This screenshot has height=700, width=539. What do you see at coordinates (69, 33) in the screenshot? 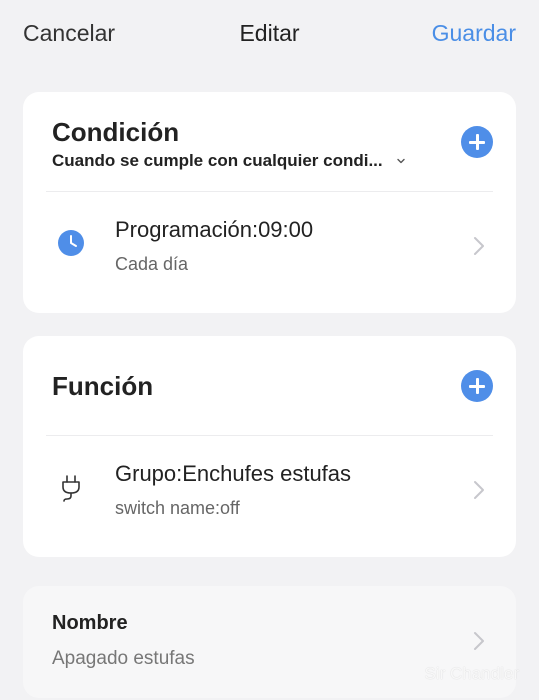
I see `cancel-button: Cancelar` at bounding box center [69, 33].